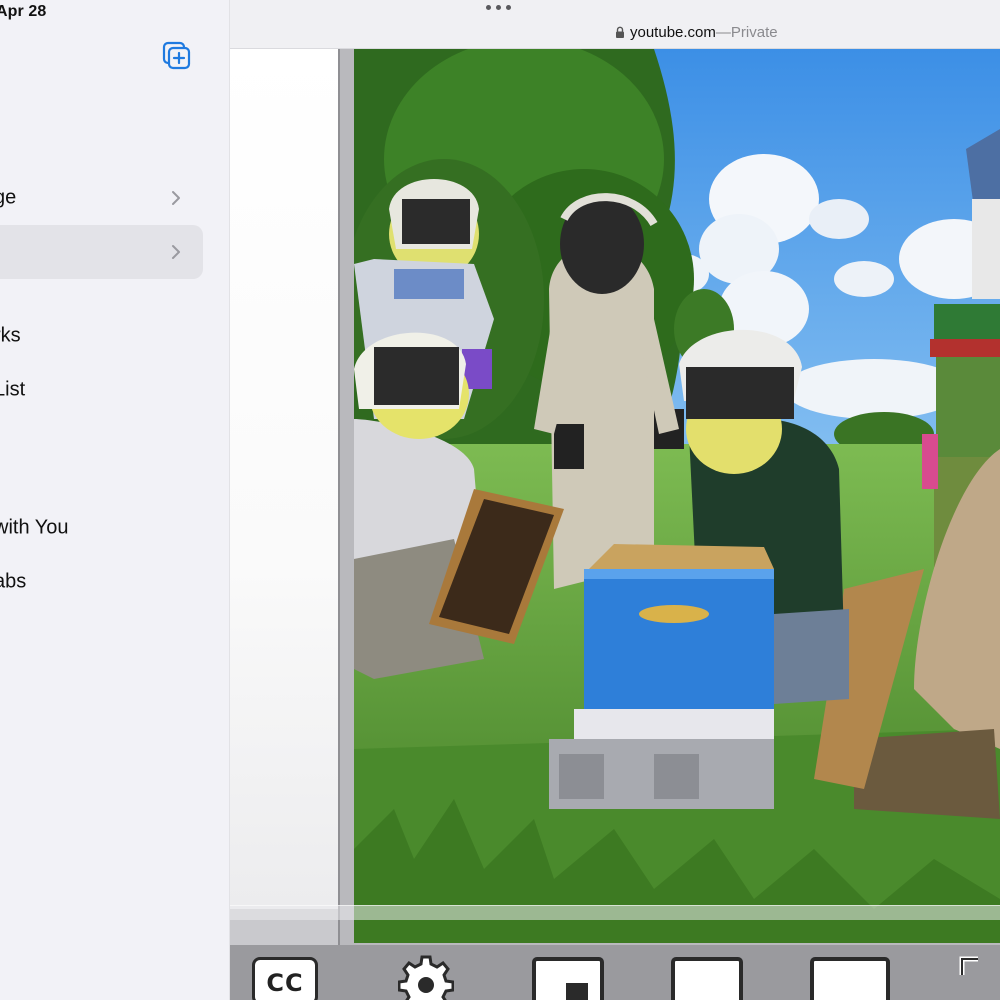  Describe the element at coordinates (101, 336) in the screenshot. I see `sidebar-item-bookmarks: rks` at that location.